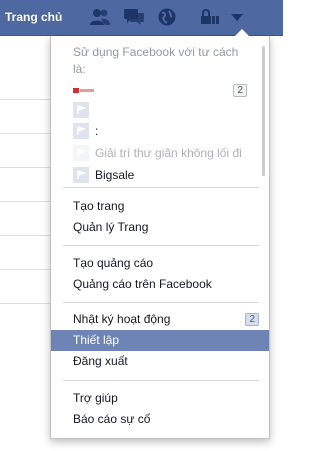 The image size is (320, 451). Describe the element at coordinates (160, 263) in the screenshot. I see `create-ad-item: Tạo quảng cáo` at that location.